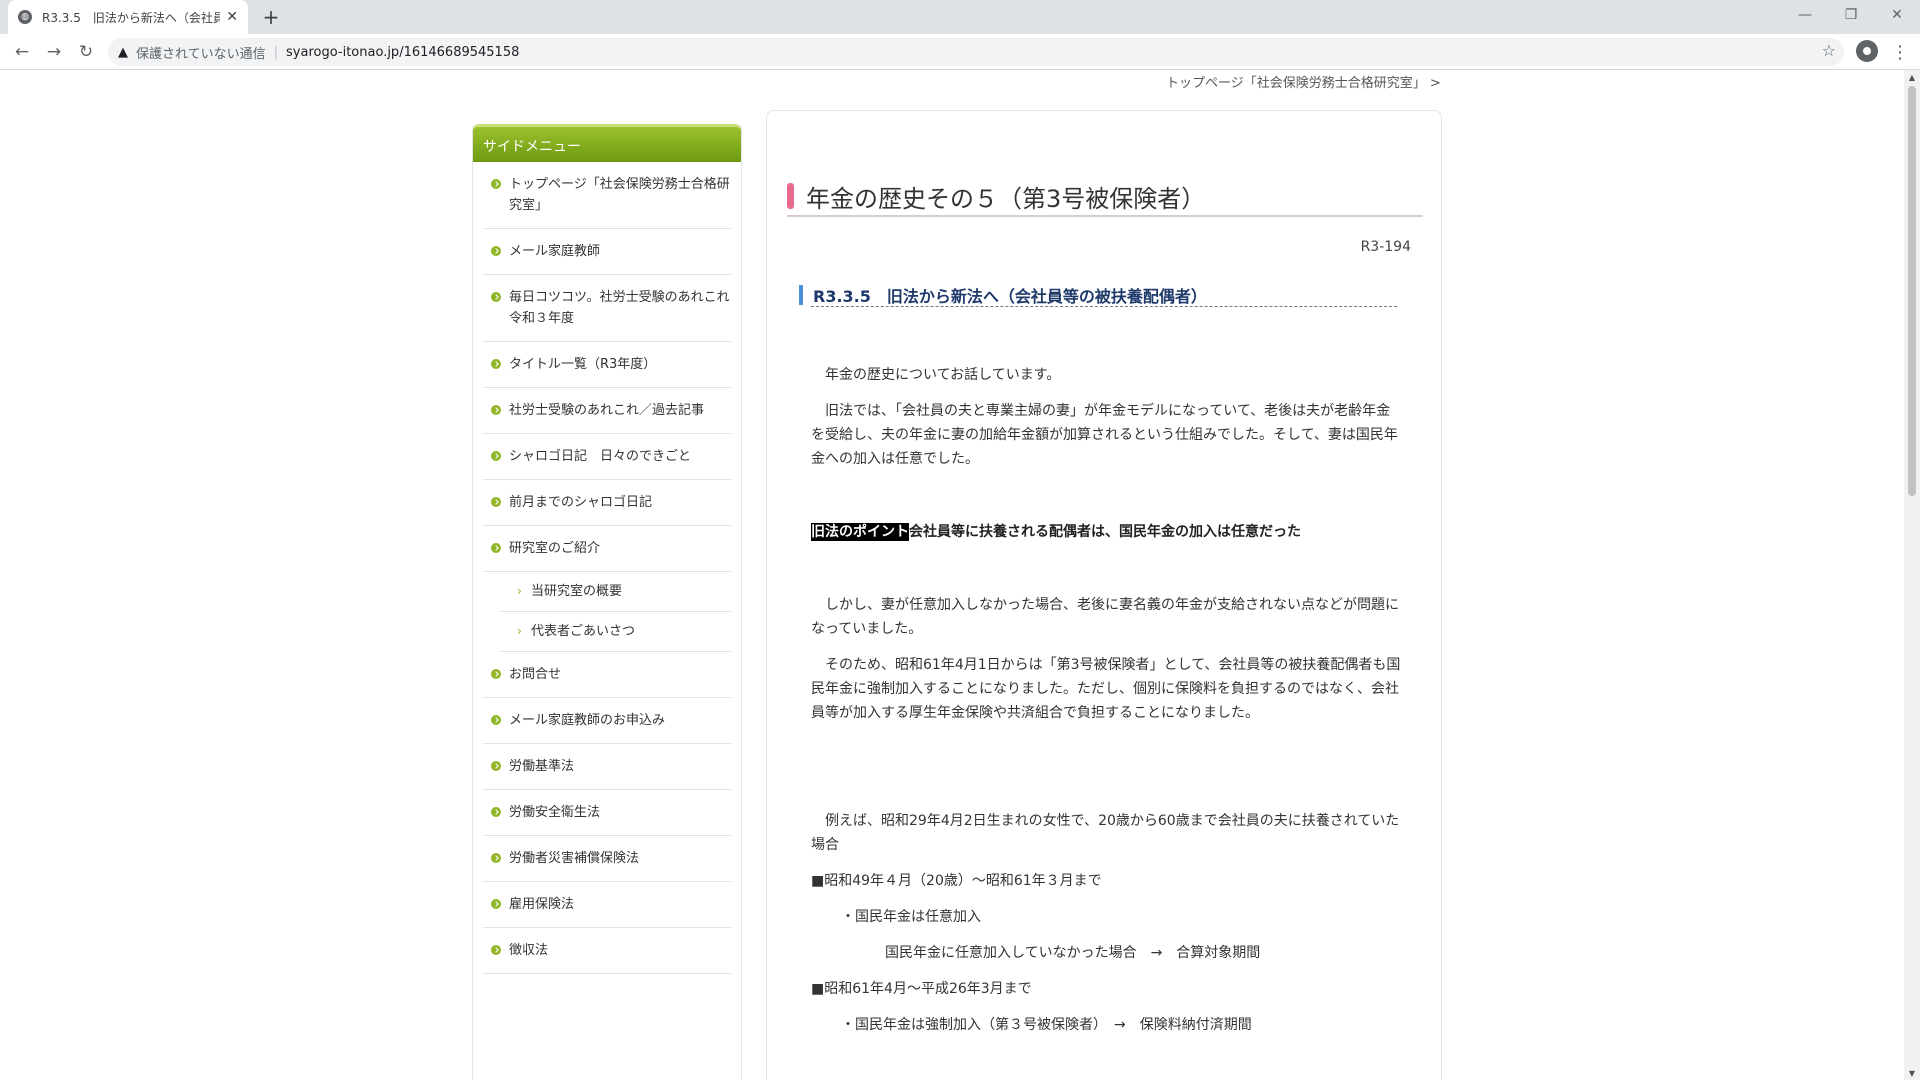  Describe the element at coordinates (960, 17) in the screenshot. I see `tab-bar: ◍ R3.3.5 旧法から新法へ（会社員等 ✕ + — ❐ ✕` at that location.